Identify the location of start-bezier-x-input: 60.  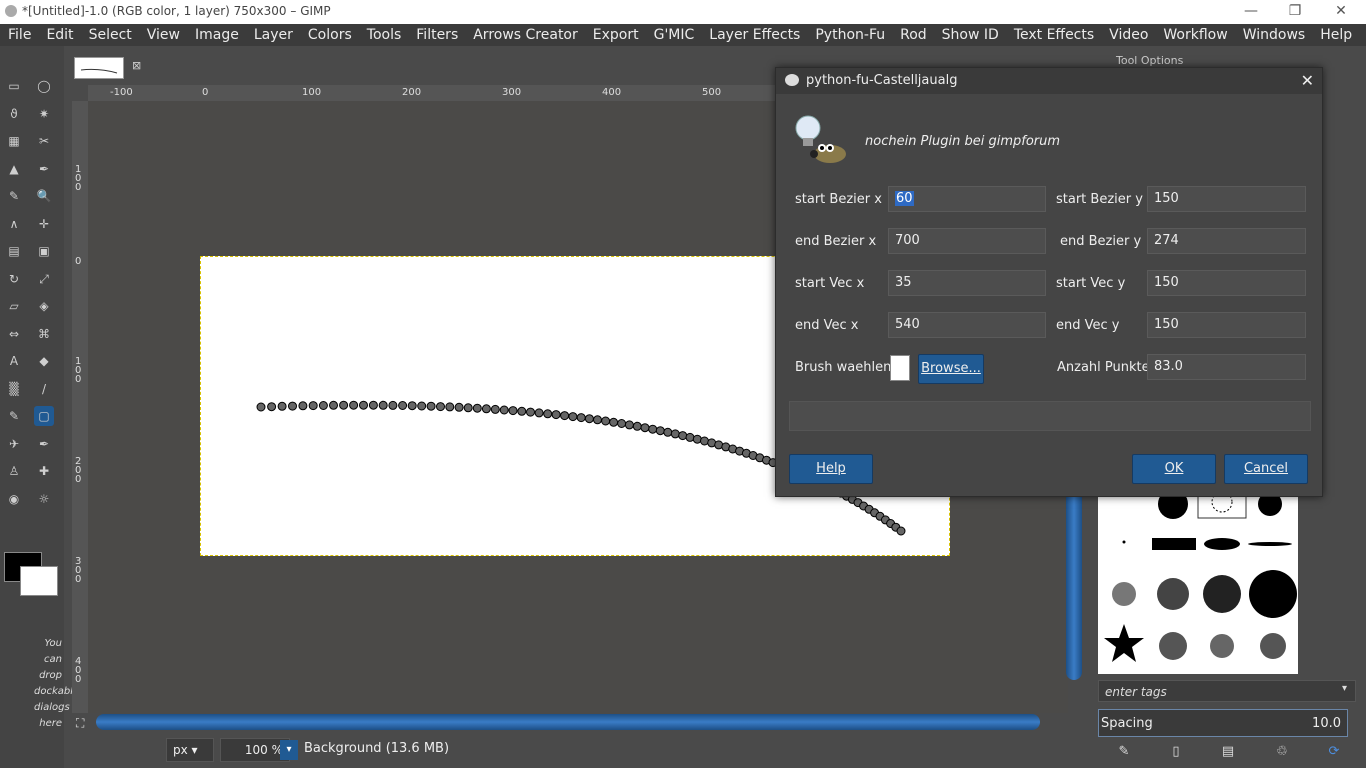
(967, 199).